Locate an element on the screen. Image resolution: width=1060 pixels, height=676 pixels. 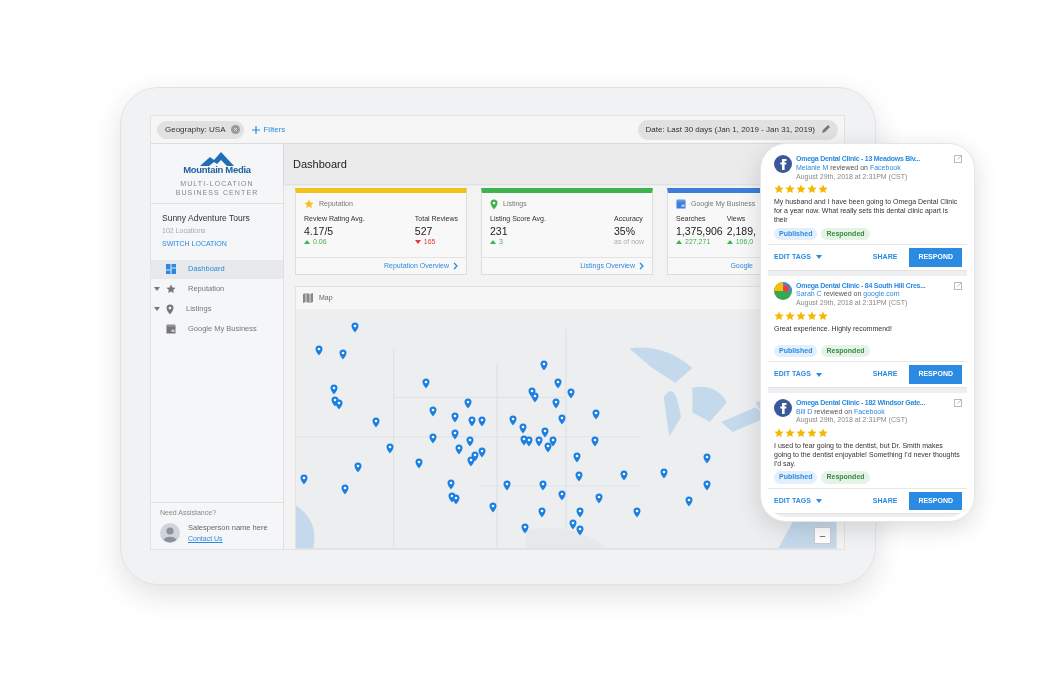
map-icon is located at coordinates (308, 298).